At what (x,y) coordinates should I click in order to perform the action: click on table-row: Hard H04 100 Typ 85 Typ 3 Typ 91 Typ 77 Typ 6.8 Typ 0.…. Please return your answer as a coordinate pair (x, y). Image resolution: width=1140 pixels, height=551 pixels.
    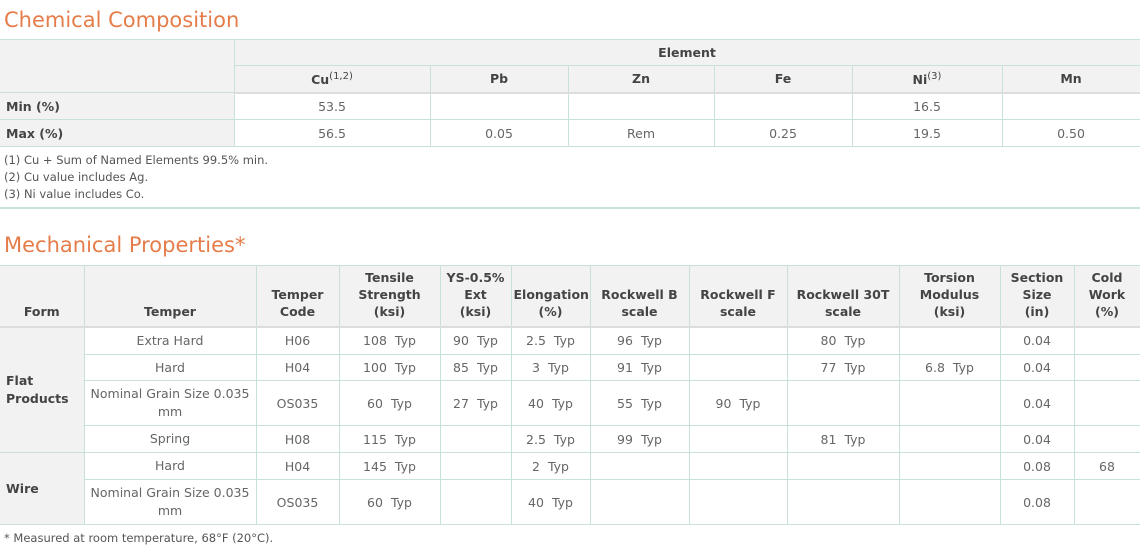
    Looking at the image, I should click on (570, 367).